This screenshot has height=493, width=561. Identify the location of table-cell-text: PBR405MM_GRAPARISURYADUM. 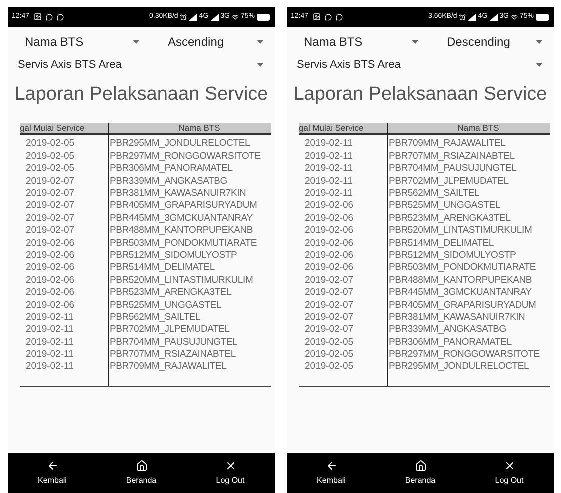
(183, 206).